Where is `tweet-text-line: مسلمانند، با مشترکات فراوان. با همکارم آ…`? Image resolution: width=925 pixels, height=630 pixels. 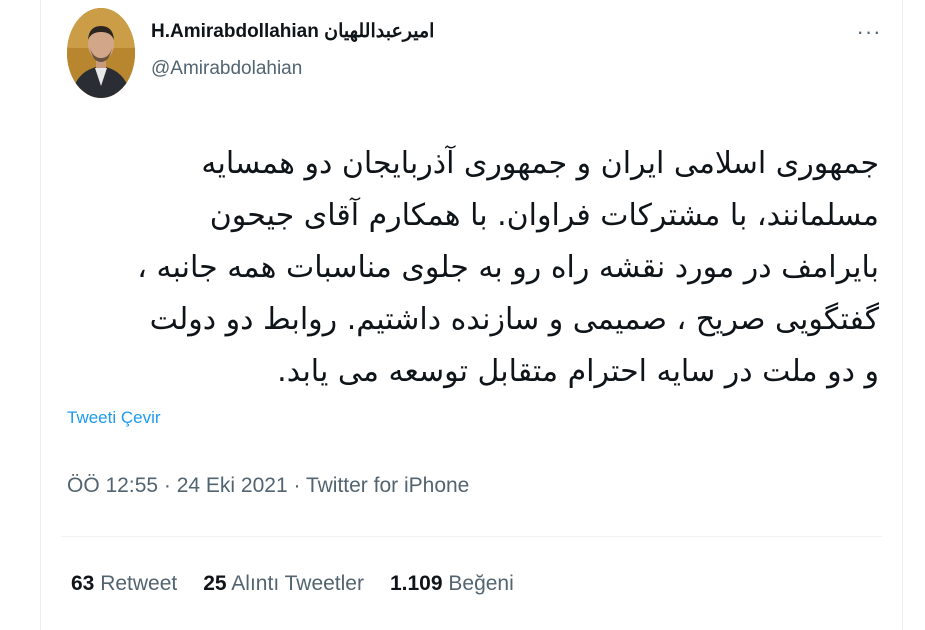 tweet-text-line: مسلمانند، با مشترکات فراوان. با همکارم آ… is located at coordinates (544, 215).